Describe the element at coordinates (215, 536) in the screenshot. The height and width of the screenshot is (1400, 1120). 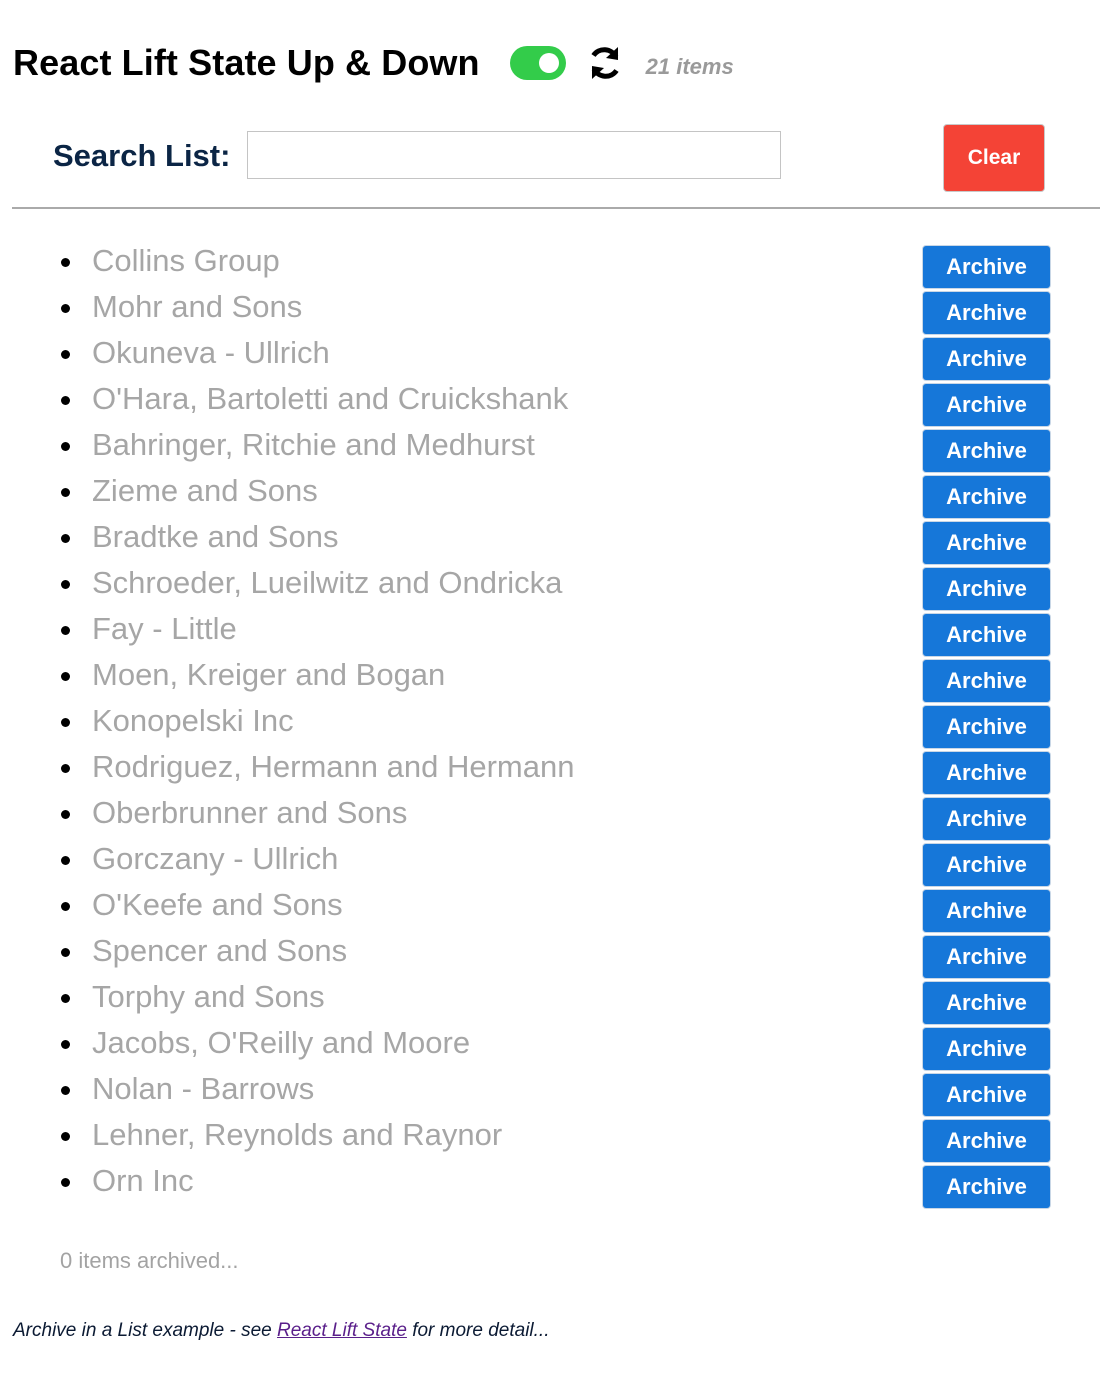
I see `list-item-label: Bradtke and Sons` at that location.